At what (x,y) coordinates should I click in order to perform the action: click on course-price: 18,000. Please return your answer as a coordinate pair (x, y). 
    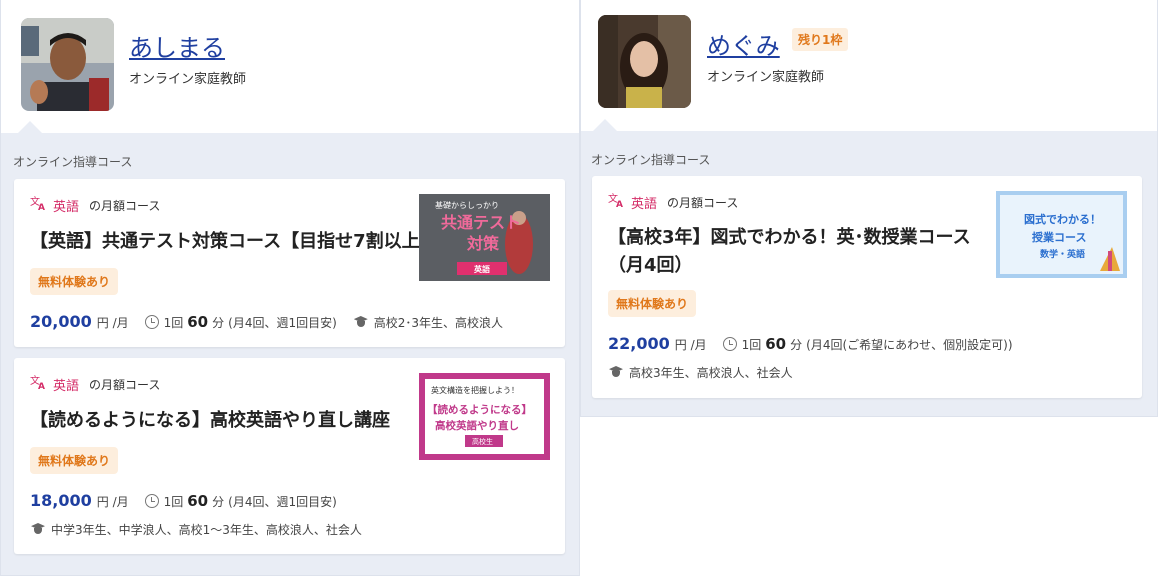
    Looking at the image, I should click on (61, 500).